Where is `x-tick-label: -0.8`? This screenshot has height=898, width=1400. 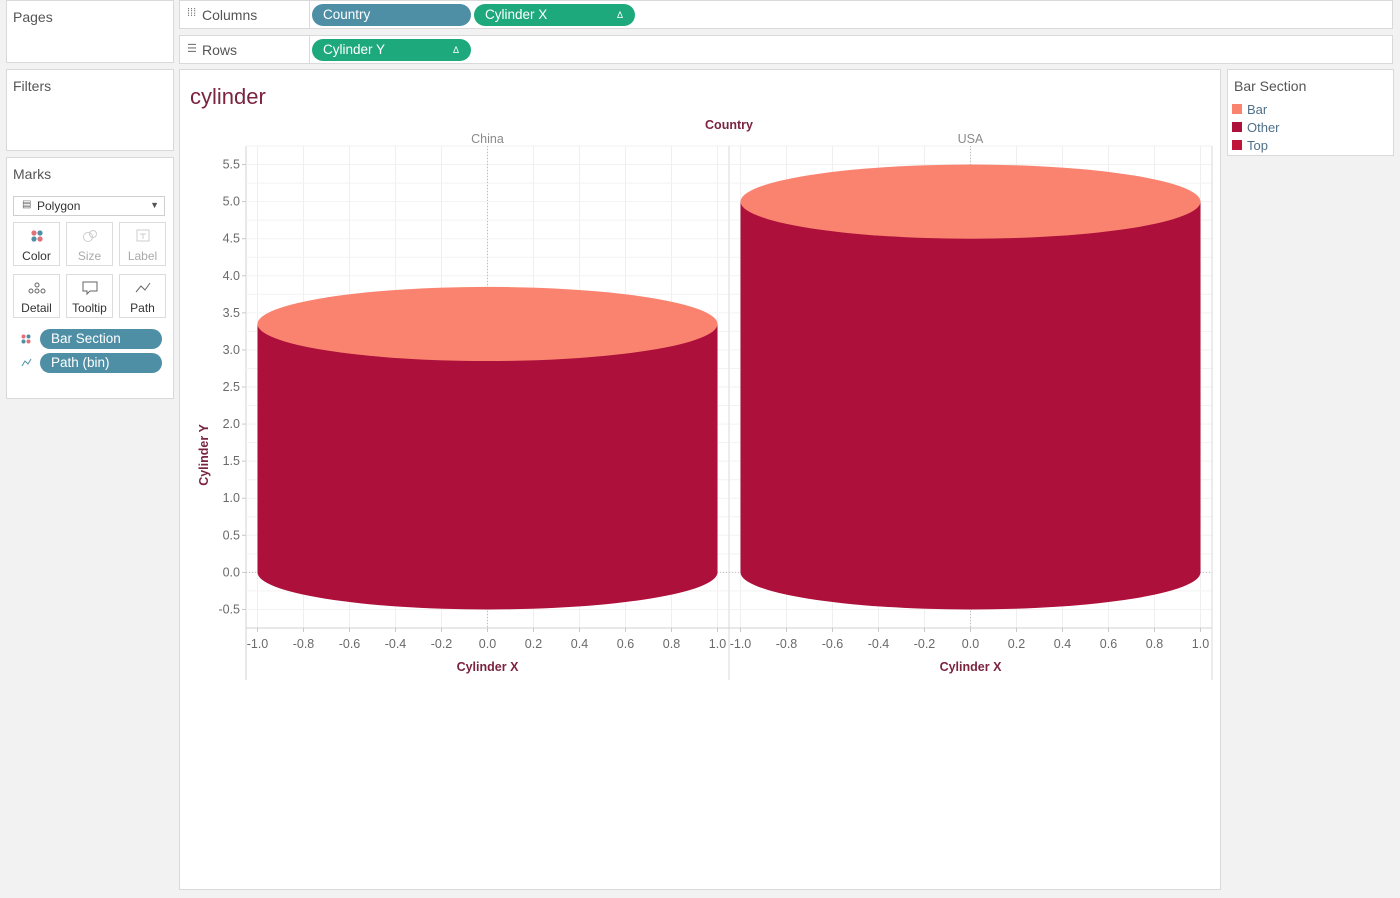 x-tick-label: -0.8 is located at coordinates (787, 644).